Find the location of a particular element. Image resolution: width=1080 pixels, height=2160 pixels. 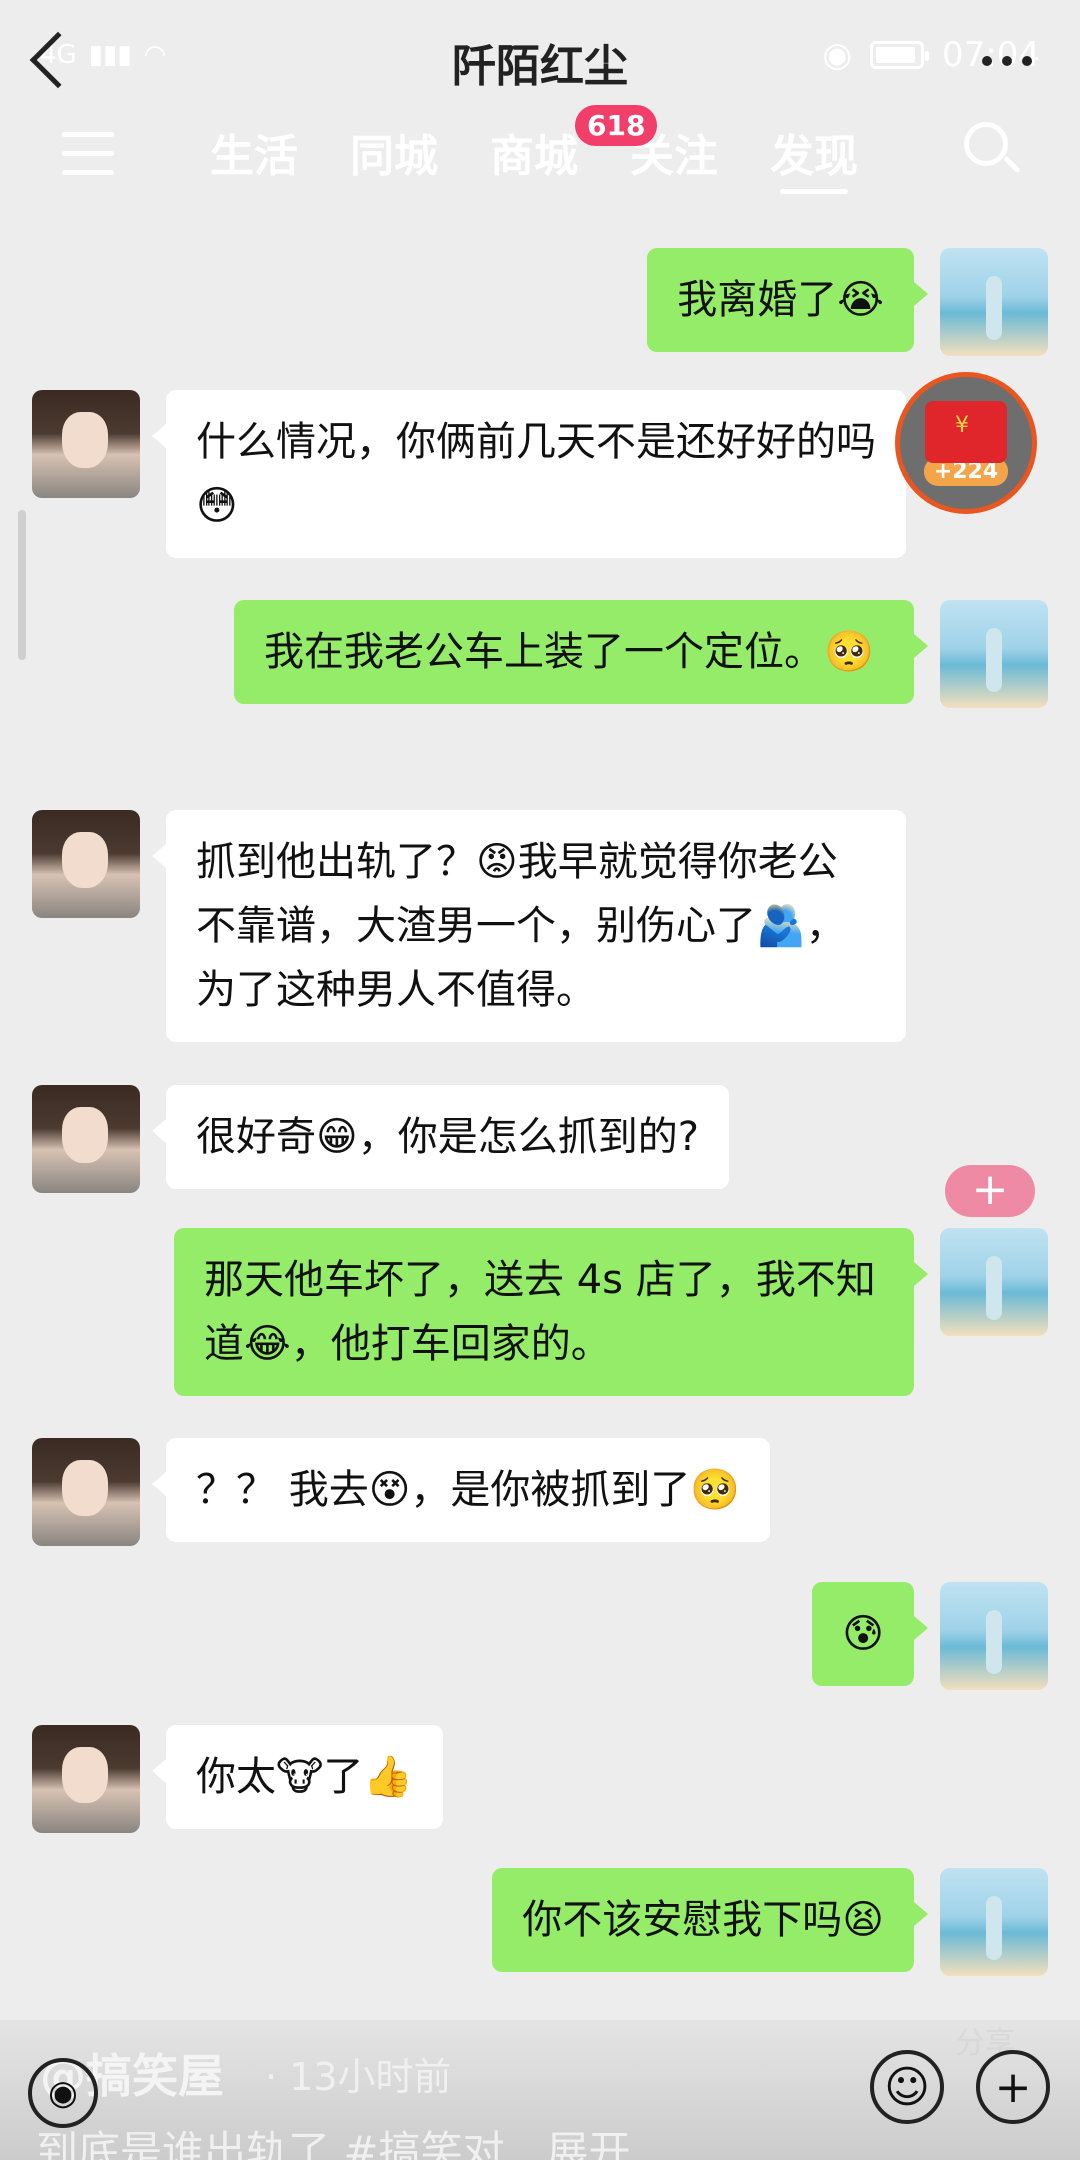

message-row: 很好奇😁，你是怎么抓到的? is located at coordinates (380, 1139).